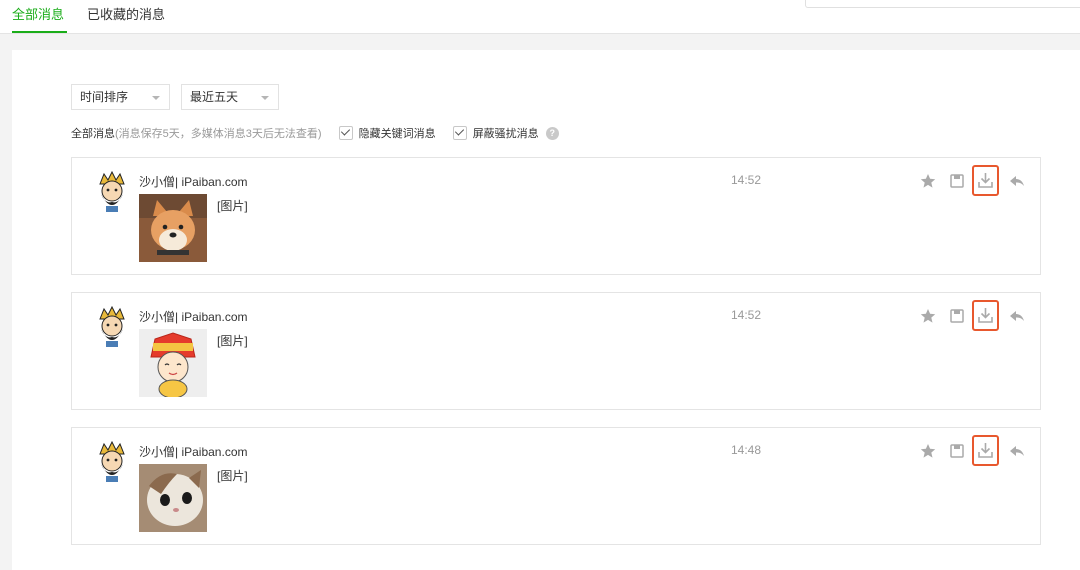 The width and height of the screenshot is (1080, 570). Describe the element at coordinates (126, 16) in the screenshot. I see `tab-favorite-messages: 已收藏的消息` at that location.